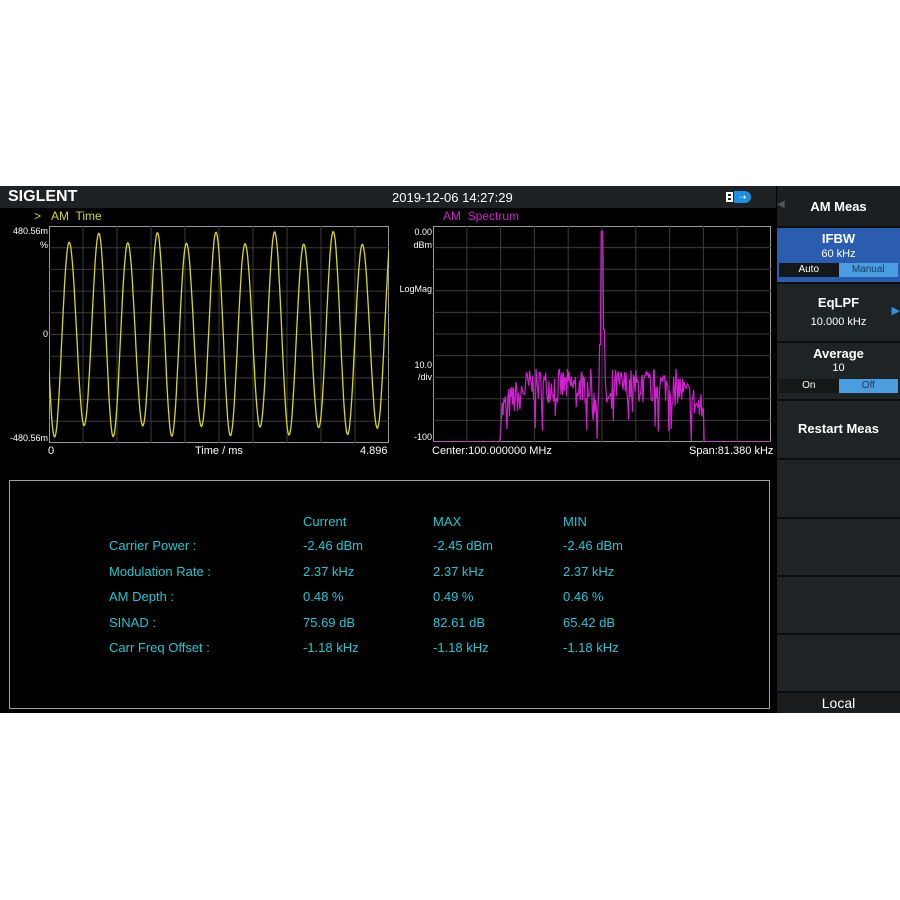  What do you see at coordinates (602, 334) in the screenshot?
I see `spectrum-chart` at bounding box center [602, 334].